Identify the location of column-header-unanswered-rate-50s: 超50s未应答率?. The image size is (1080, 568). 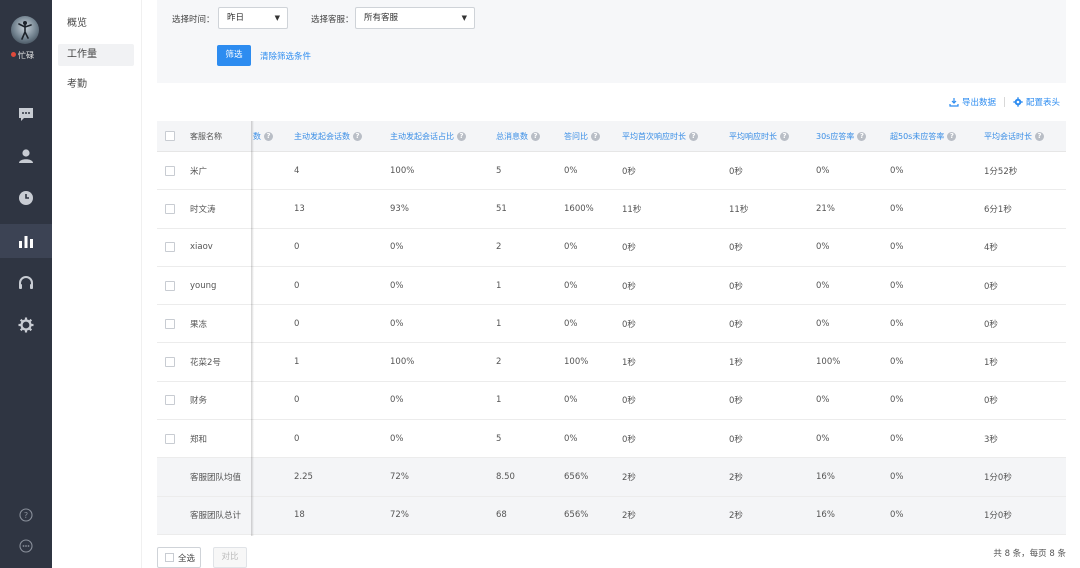
(923, 136).